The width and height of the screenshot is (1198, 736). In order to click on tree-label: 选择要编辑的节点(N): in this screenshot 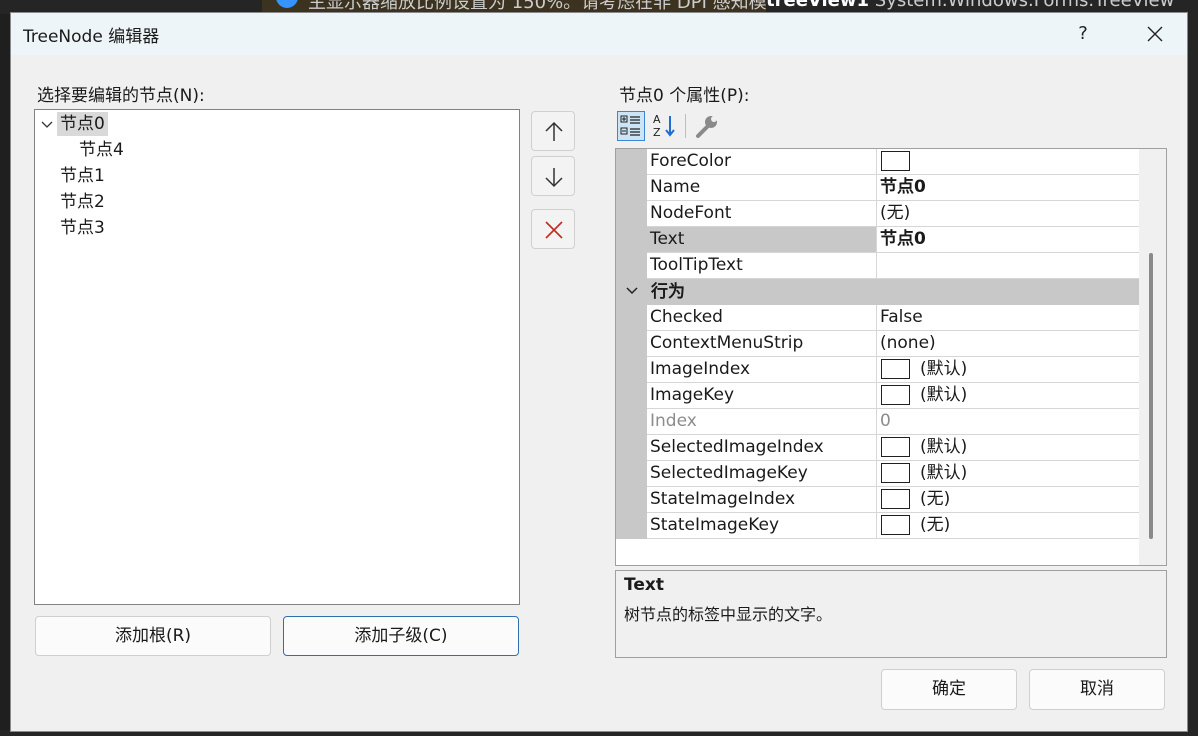, I will do `click(121, 96)`.